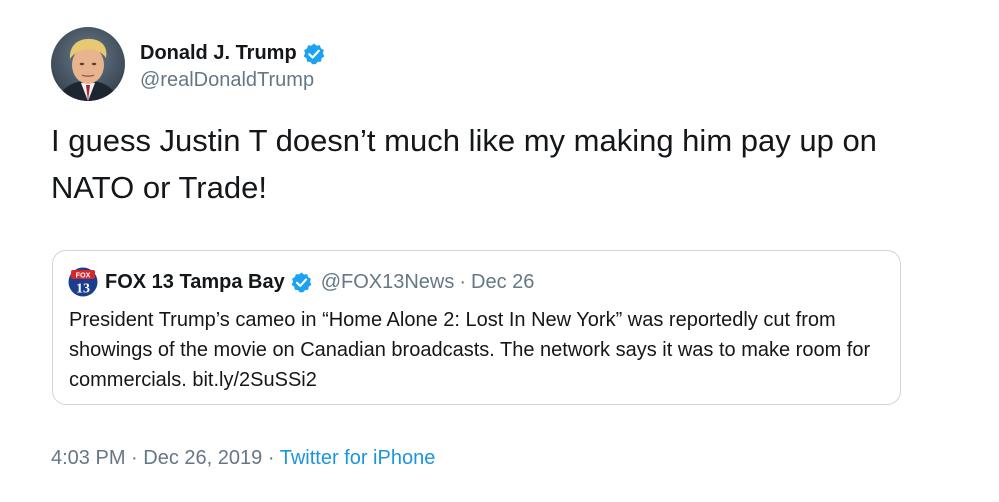 The height and width of the screenshot is (502, 999). Describe the element at coordinates (83, 289) in the screenshot. I see `svg-text: 13` at that location.